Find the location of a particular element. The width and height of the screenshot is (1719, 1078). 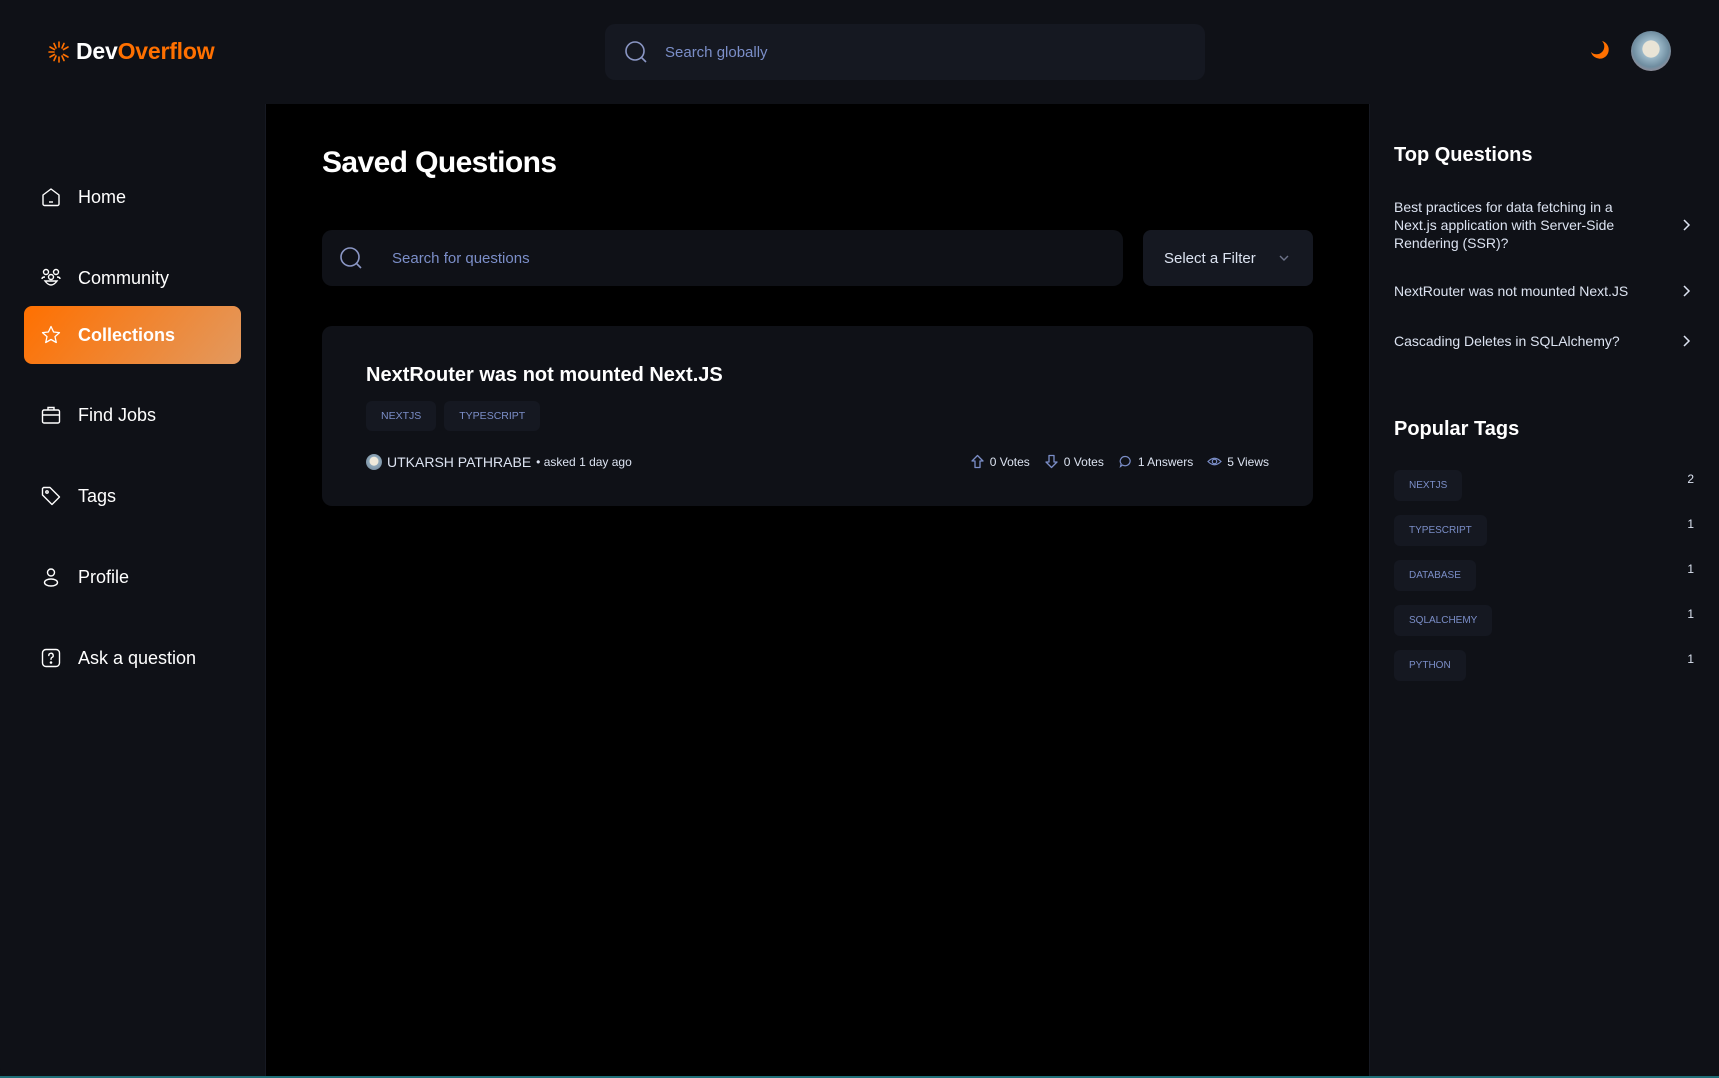

logo-text-overflow: Overflow is located at coordinates (166, 51).